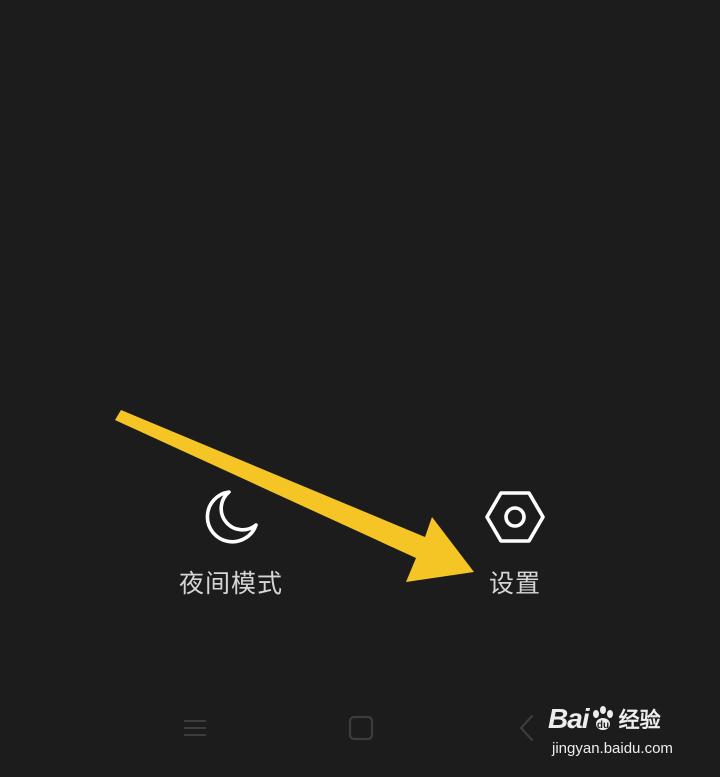 Image resolution: width=720 pixels, height=777 pixels. I want to click on watermark-brand: Bai, so click(569, 718).